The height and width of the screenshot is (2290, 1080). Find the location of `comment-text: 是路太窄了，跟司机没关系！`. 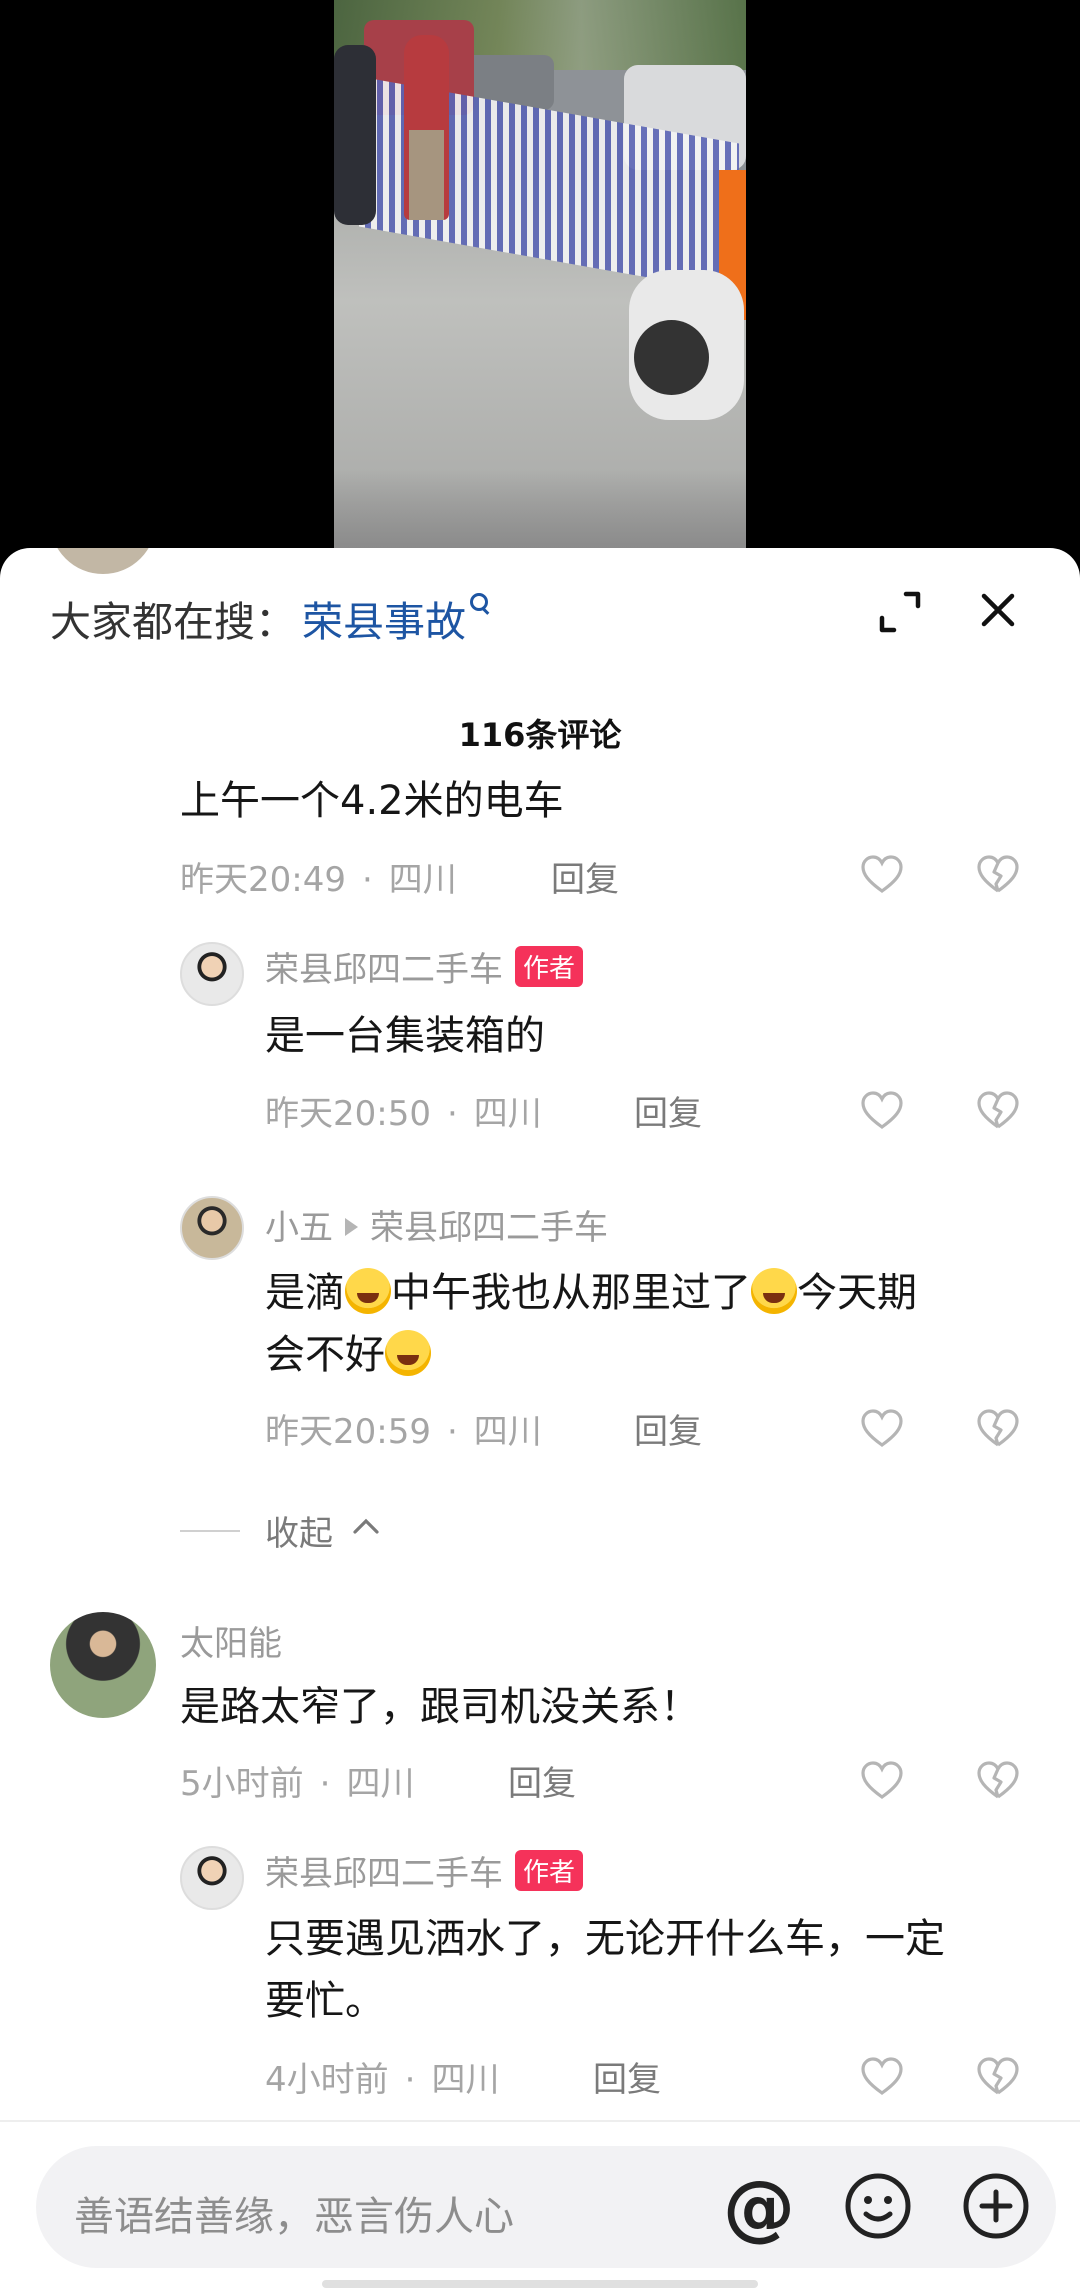

comment-text: 是路太窄了，跟司机没关系！ is located at coordinates (440, 1707).